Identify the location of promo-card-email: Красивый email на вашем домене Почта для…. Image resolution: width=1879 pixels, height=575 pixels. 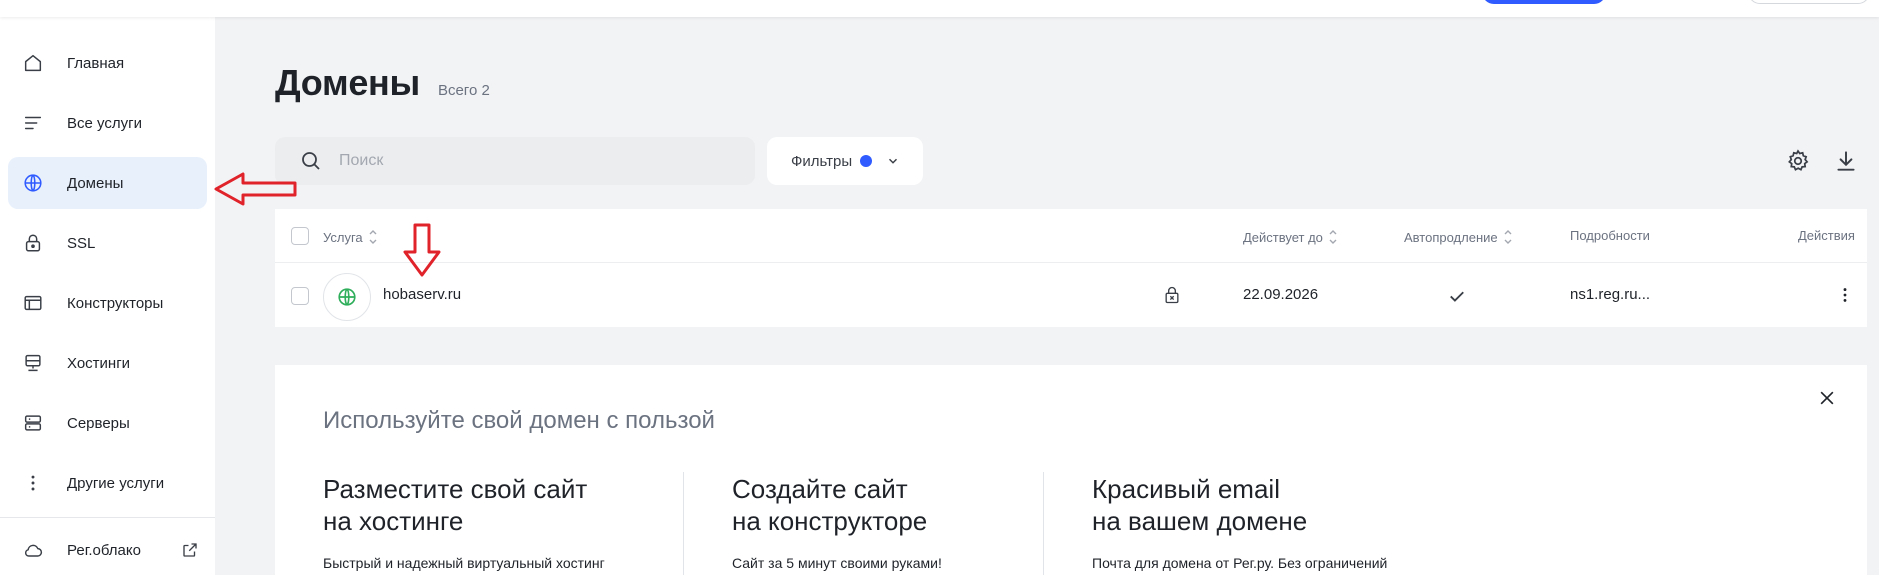
(1239, 522).